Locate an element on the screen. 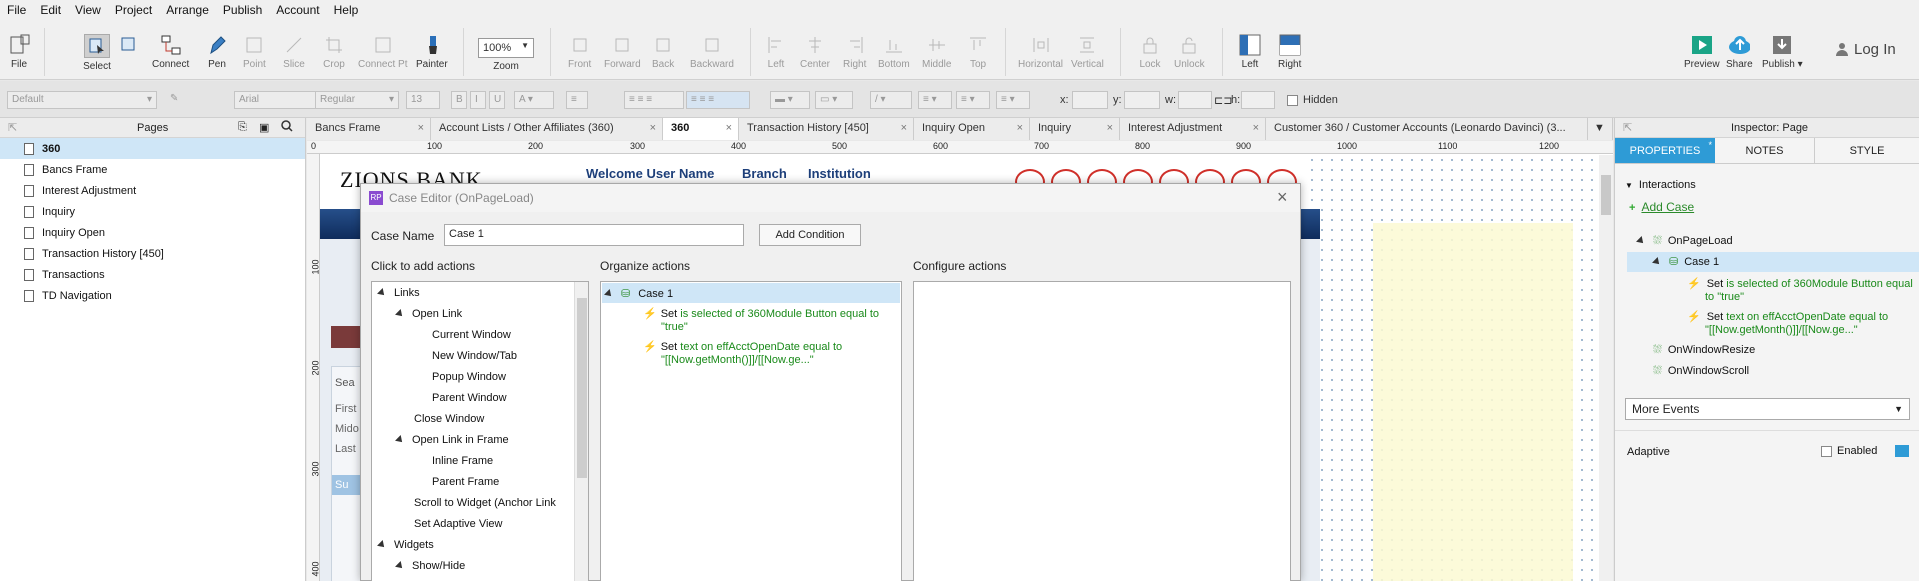  adaptive-enabled-checkbox: Enabled is located at coordinates (1849, 451).